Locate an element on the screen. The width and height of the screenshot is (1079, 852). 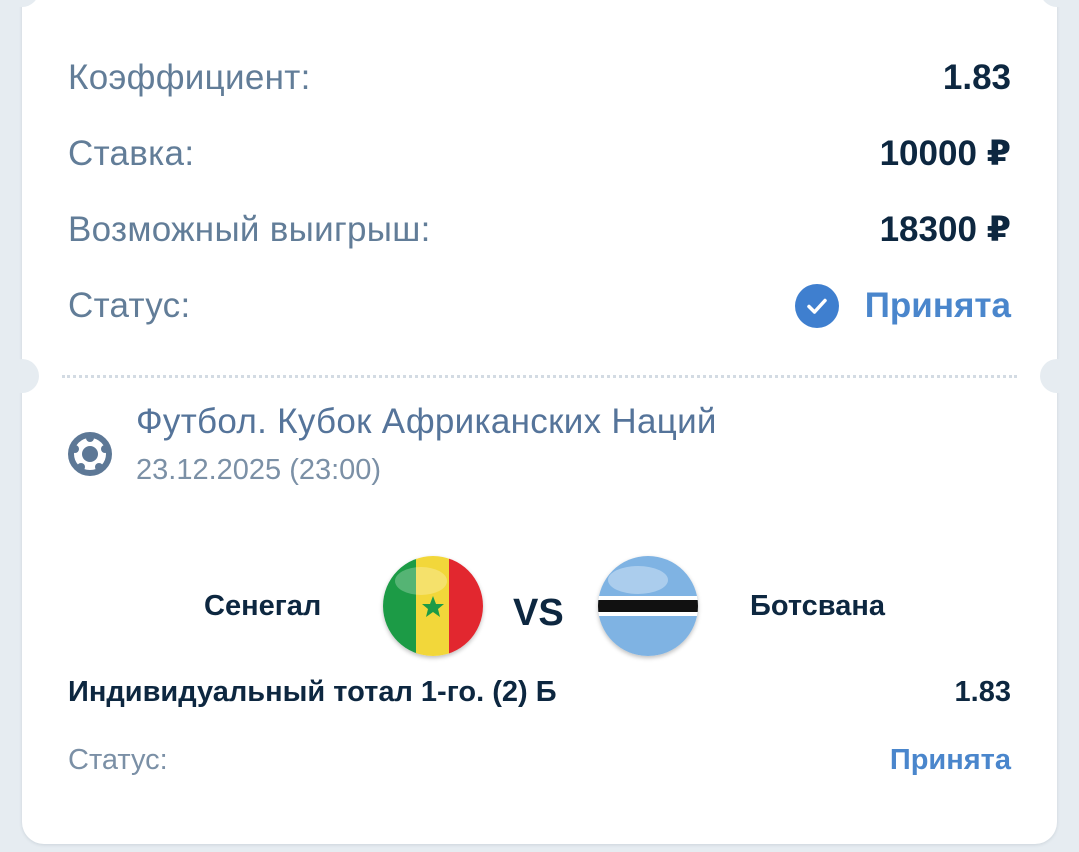
status-label: Статус: is located at coordinates (129, 305).